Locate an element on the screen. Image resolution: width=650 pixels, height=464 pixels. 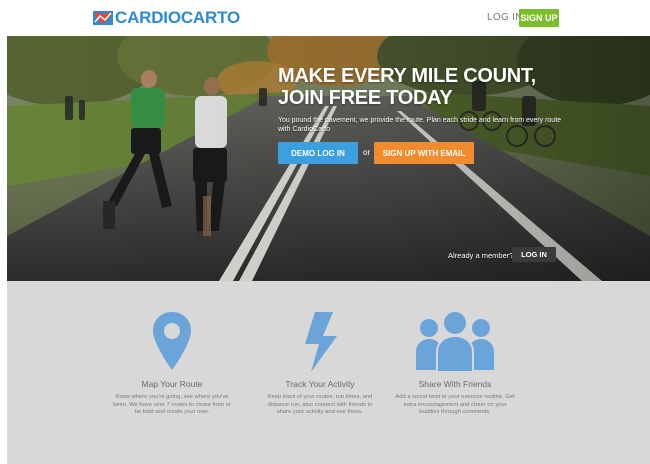
feature-title: Map Your Route is located at coordinates (172, 384).